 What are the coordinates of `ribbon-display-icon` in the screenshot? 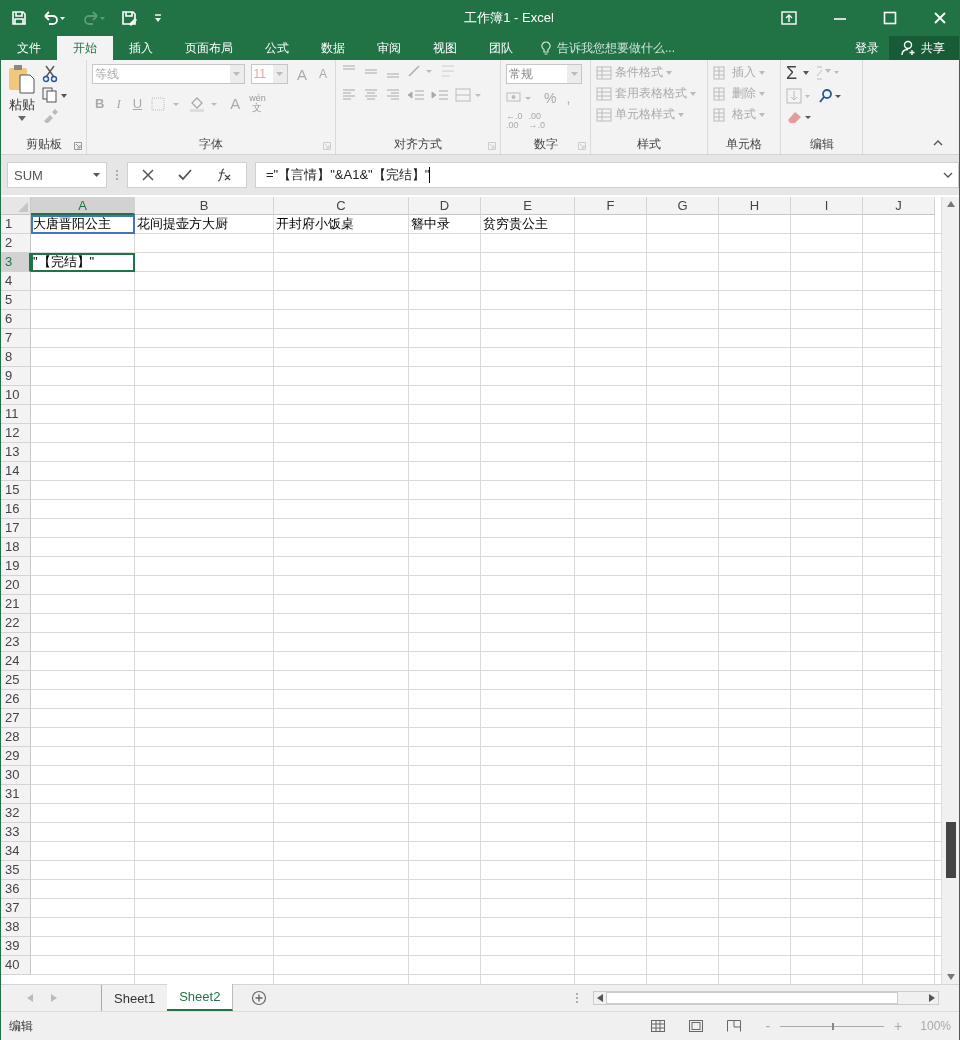 It's located at (789, 18).